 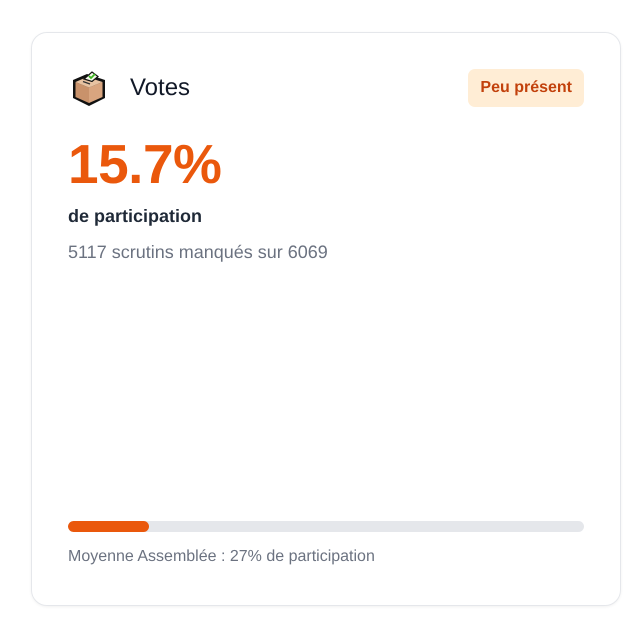 What do you see at coordinates (526, 88) in the screenshot?
I see `status-tag: Peu présent` at bounding box center [526, 88].